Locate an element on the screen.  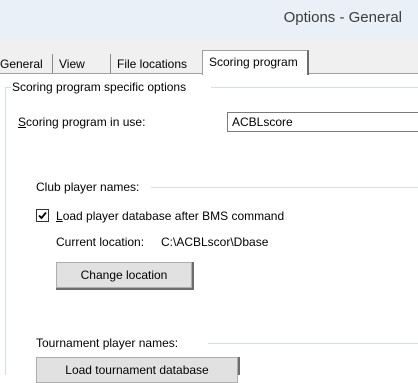
current-location-label: Current location: is located at coordinates (100, 242).